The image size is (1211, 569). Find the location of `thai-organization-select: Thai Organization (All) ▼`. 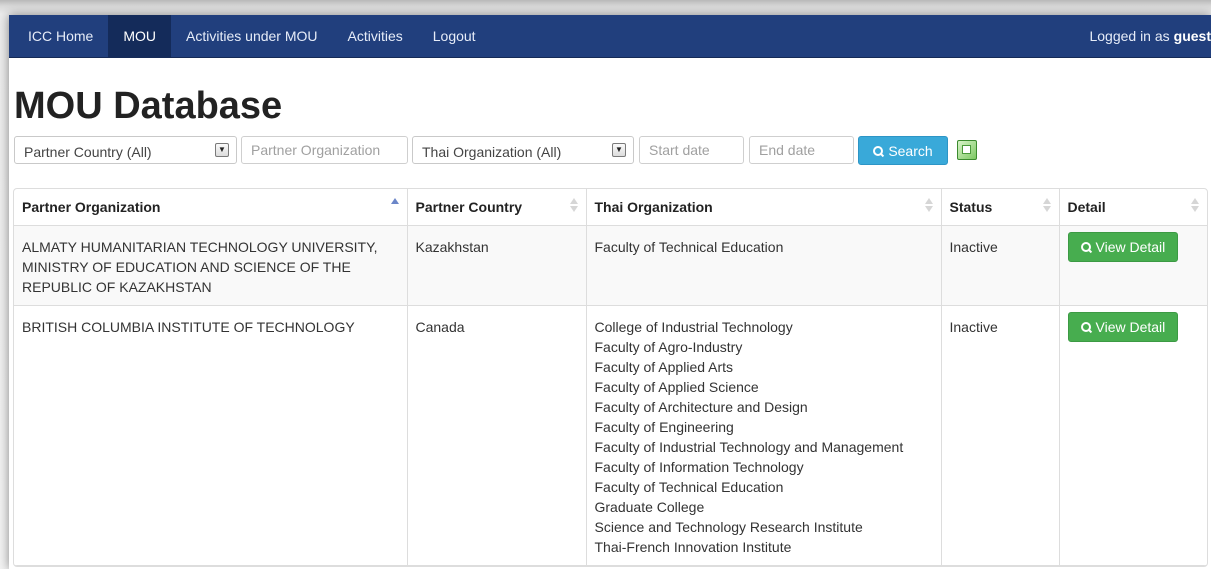

thai-organization-select: Thai Organization (All) ▼ is located at coordinates (523, 150).